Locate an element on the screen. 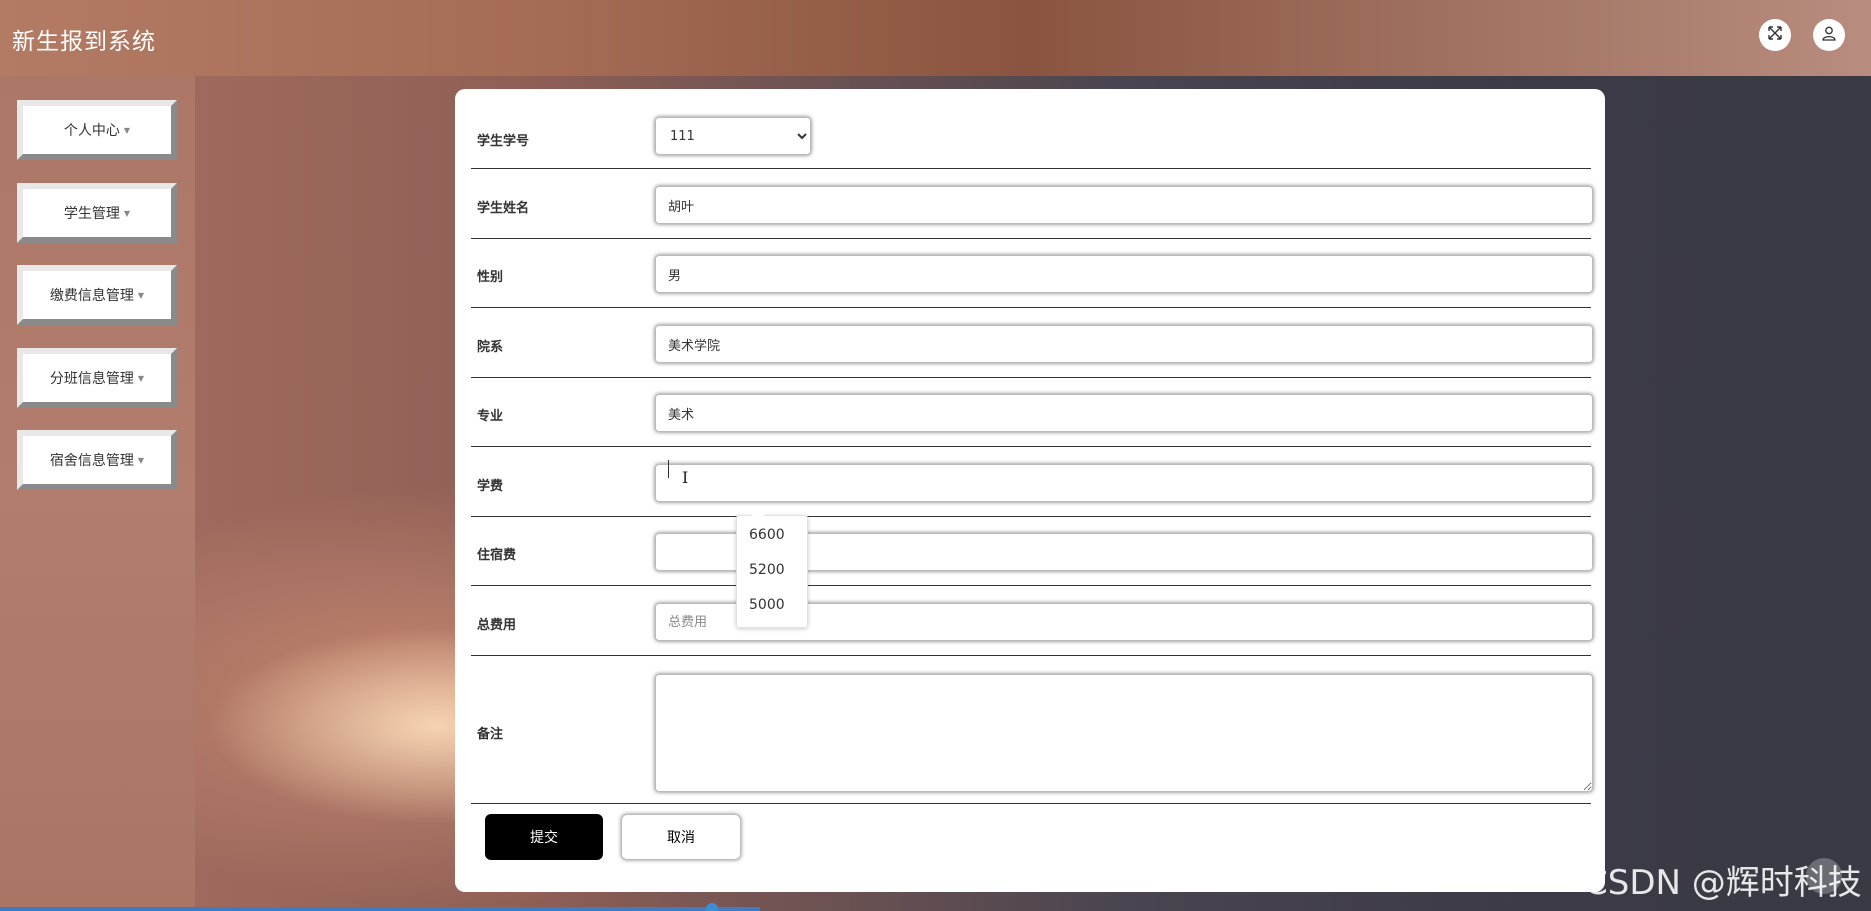 The height and width of the screenshot is (911, 1871). form-row-student-name: 学生姓名 is located at coordinates (1032, 204).